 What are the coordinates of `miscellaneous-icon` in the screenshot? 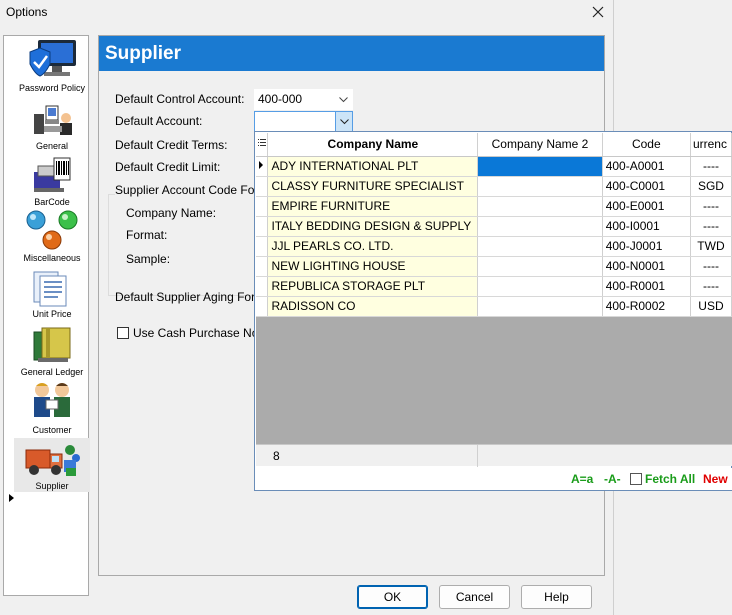 It's located at (52, 230).